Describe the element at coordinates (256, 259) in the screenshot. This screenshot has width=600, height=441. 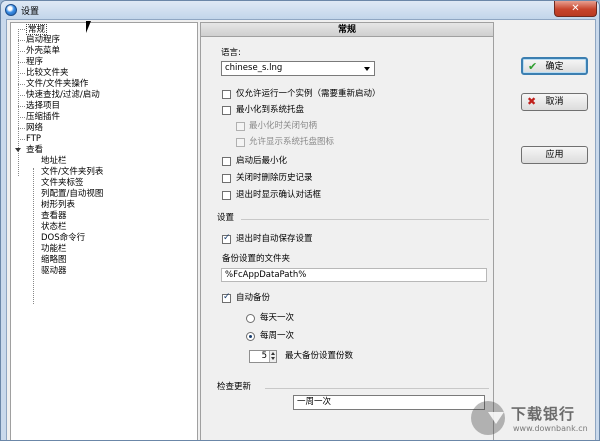
I see `backup-folder-label: 备份设置的文件夹` at that location.